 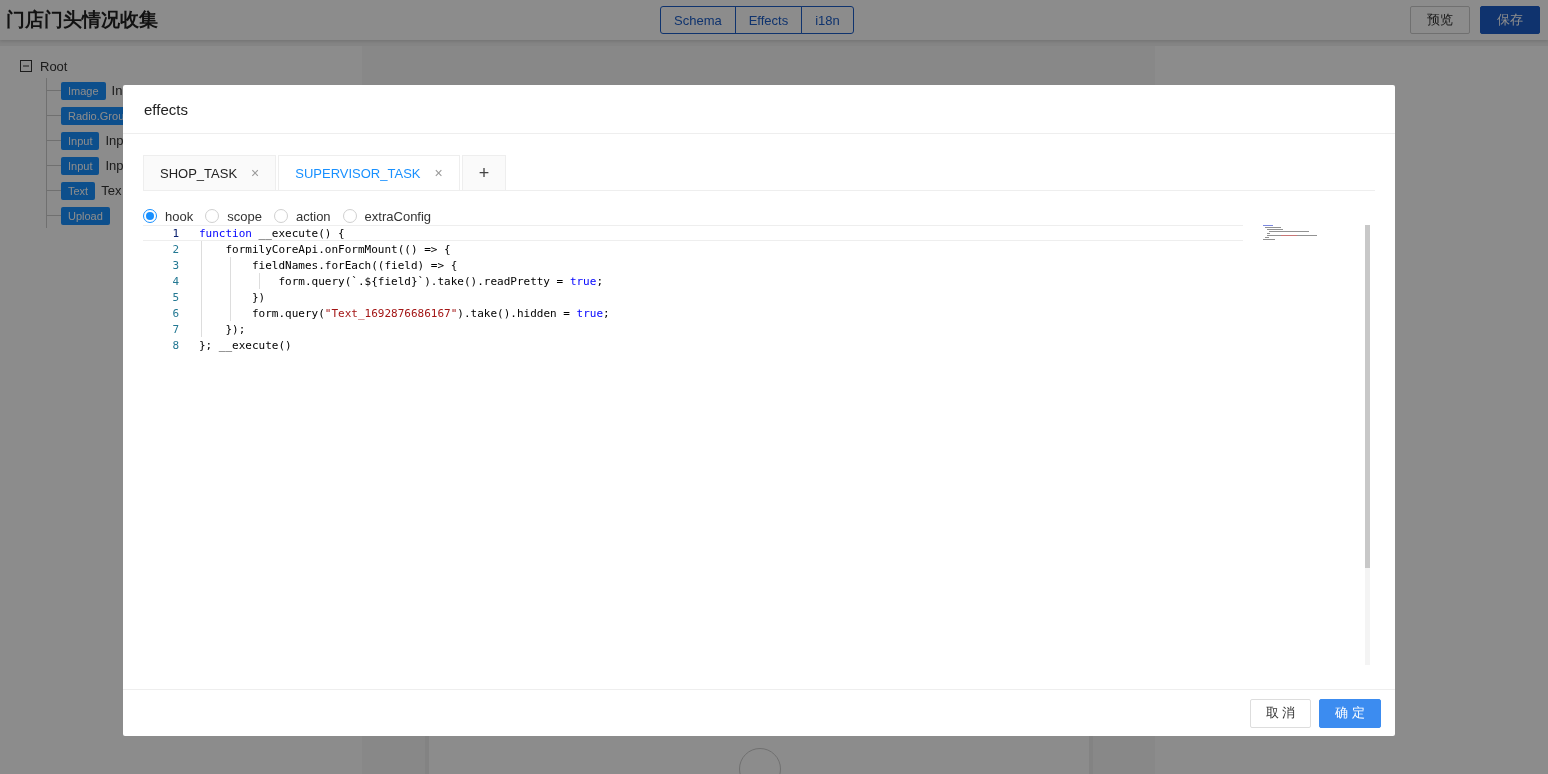 What do you see at coordinates (1440, 20) in the screenshot?
I see `preview-button: 预览` at bounding box center [1440, 20].